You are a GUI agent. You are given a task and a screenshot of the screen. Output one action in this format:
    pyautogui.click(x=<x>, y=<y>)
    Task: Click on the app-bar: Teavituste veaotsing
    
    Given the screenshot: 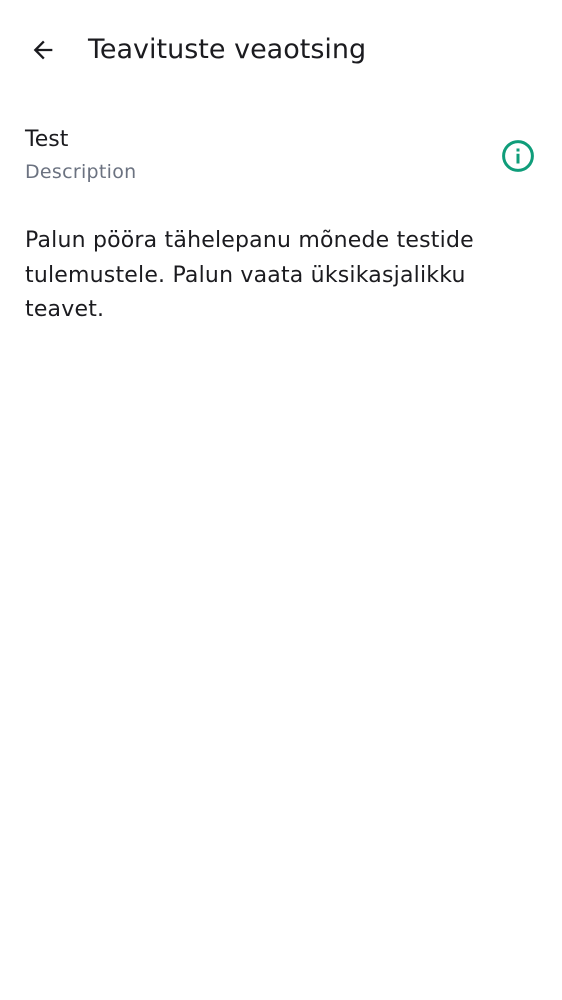 What is the action you would take?
    pyautogui.click(x=281, y=50)
    